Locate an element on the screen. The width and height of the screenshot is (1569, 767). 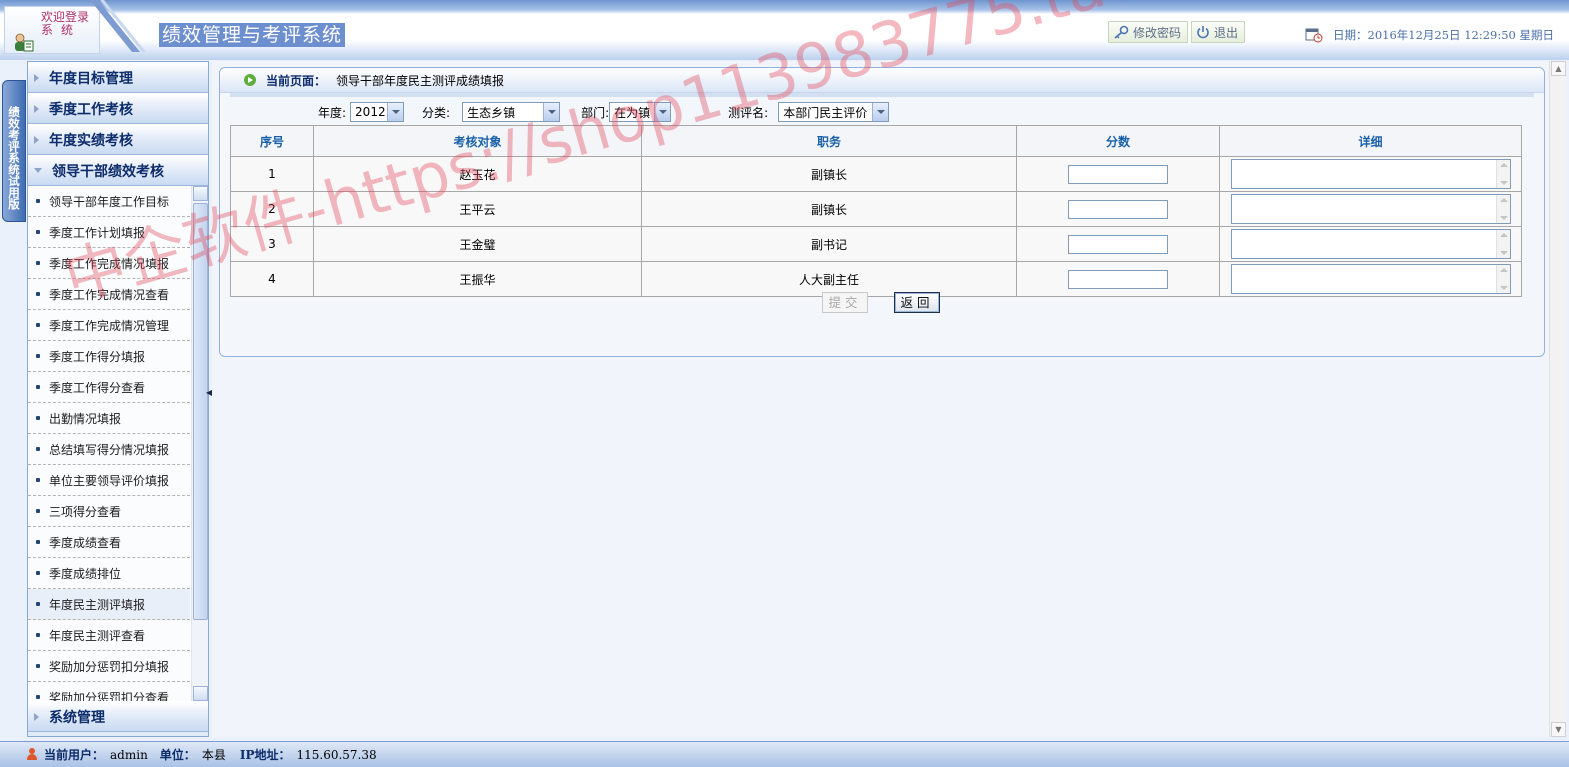
sidebar-item: 年度民主测评查看 is located at coordinates (109, 635).